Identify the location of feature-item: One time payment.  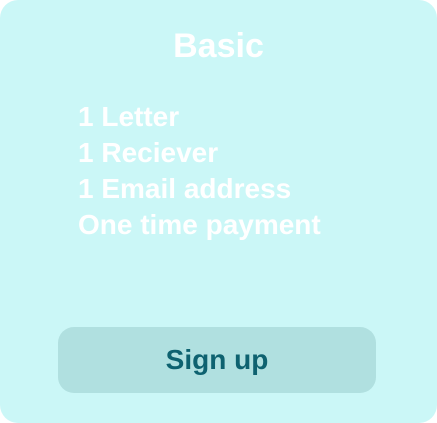
(199, 224).